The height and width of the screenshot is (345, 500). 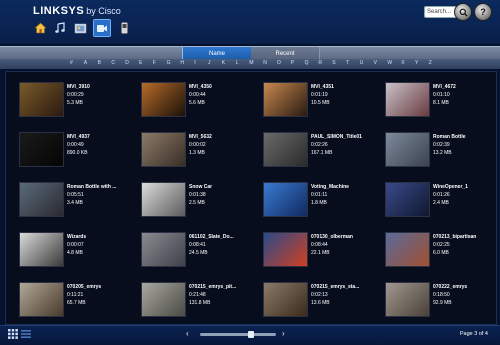 What do you see at coordinates (154, 63) in the screenshot?
I see `alpha-letter: F` at bounding box center [154, 63].